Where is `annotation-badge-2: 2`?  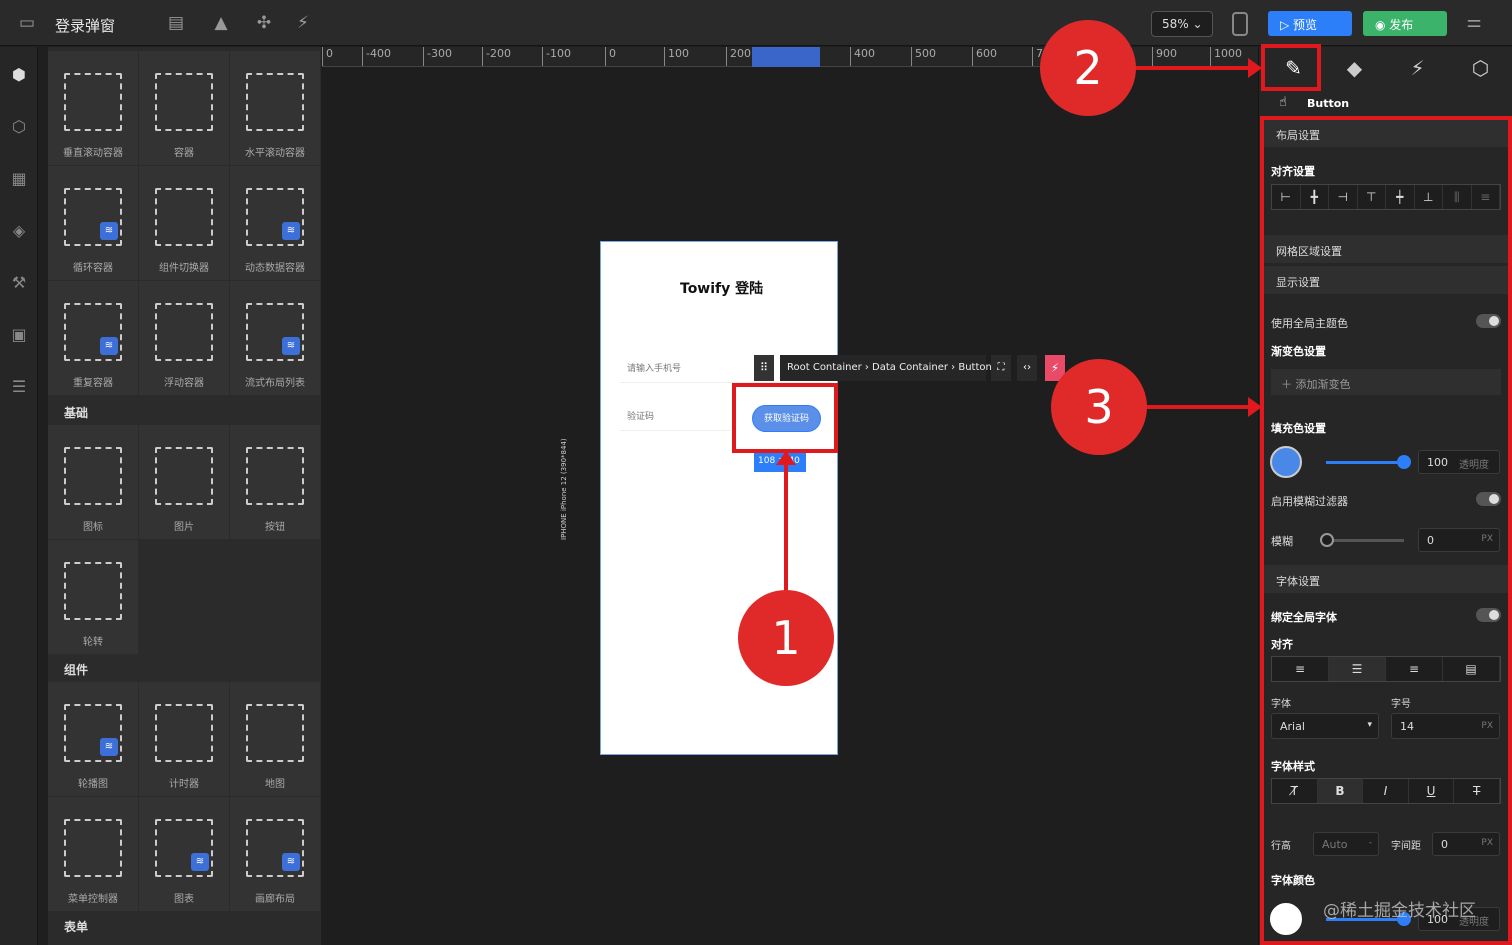 annotation-badge-2: 2 is located at coordinates (1088, 68).